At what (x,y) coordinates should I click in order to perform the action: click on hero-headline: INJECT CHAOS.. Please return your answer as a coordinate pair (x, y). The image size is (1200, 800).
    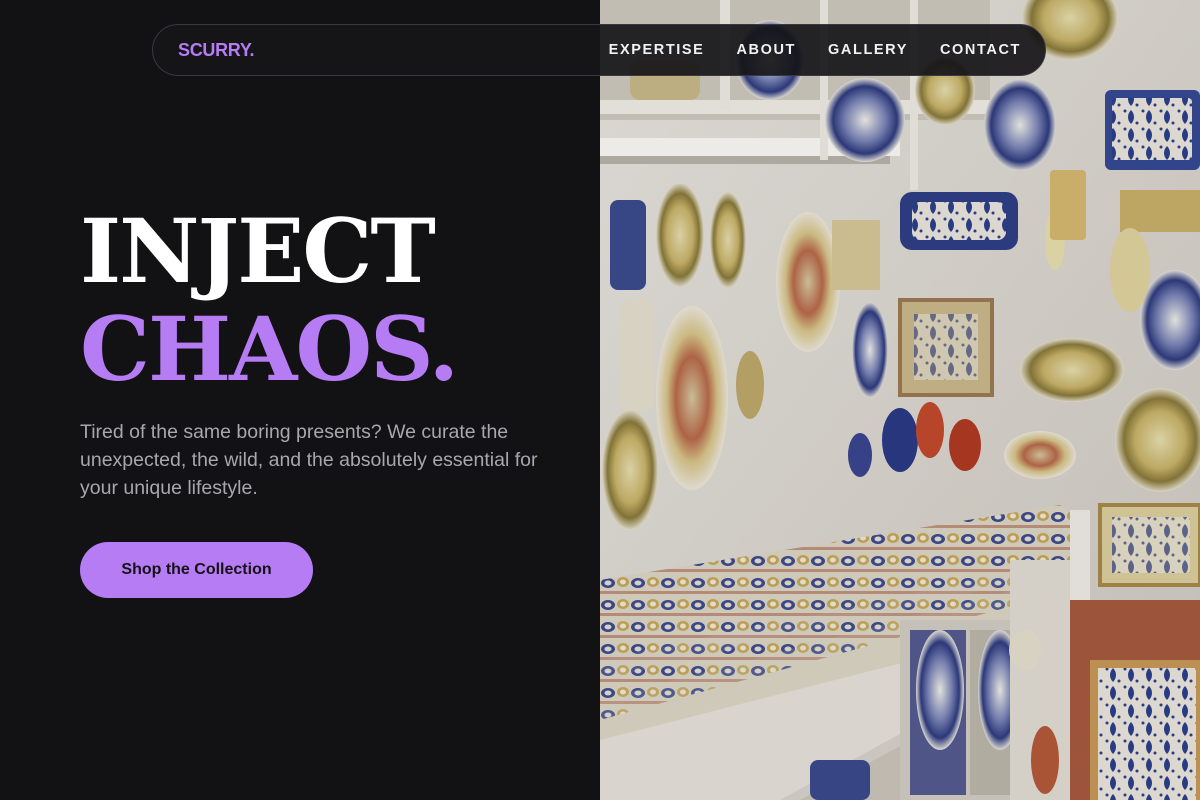
    Looking at the image, I should click on (269, 300).